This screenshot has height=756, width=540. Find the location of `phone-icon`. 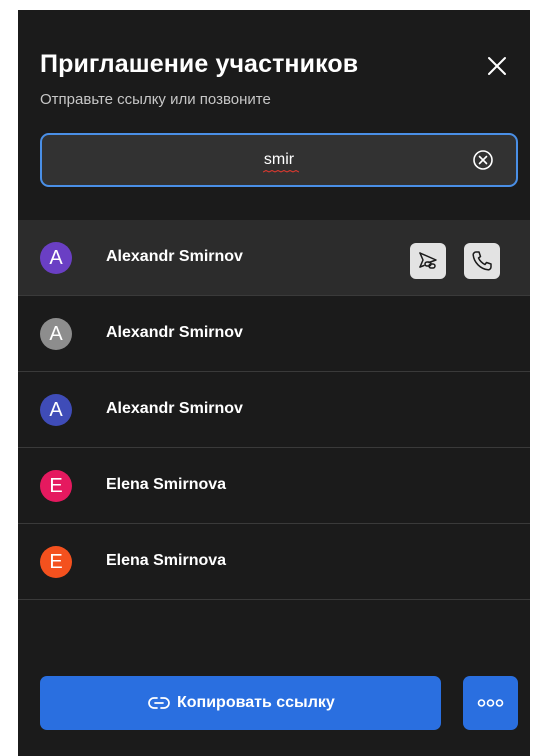

phone-icon is located at coordinates (482, 261).